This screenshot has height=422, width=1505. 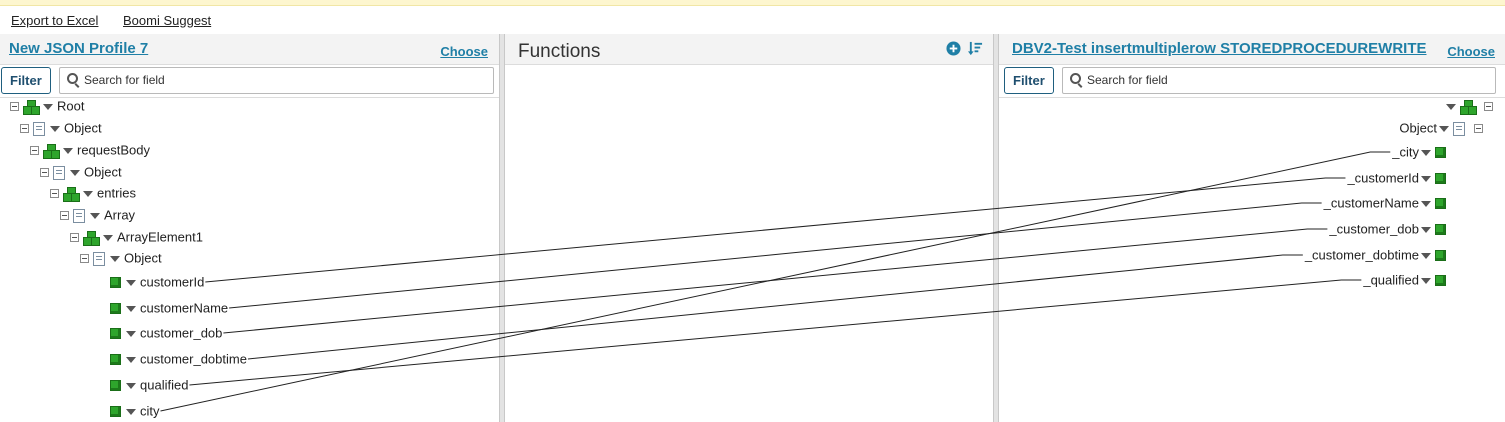 I want to click on source-node-row: Root, so click(x=47, y=106).